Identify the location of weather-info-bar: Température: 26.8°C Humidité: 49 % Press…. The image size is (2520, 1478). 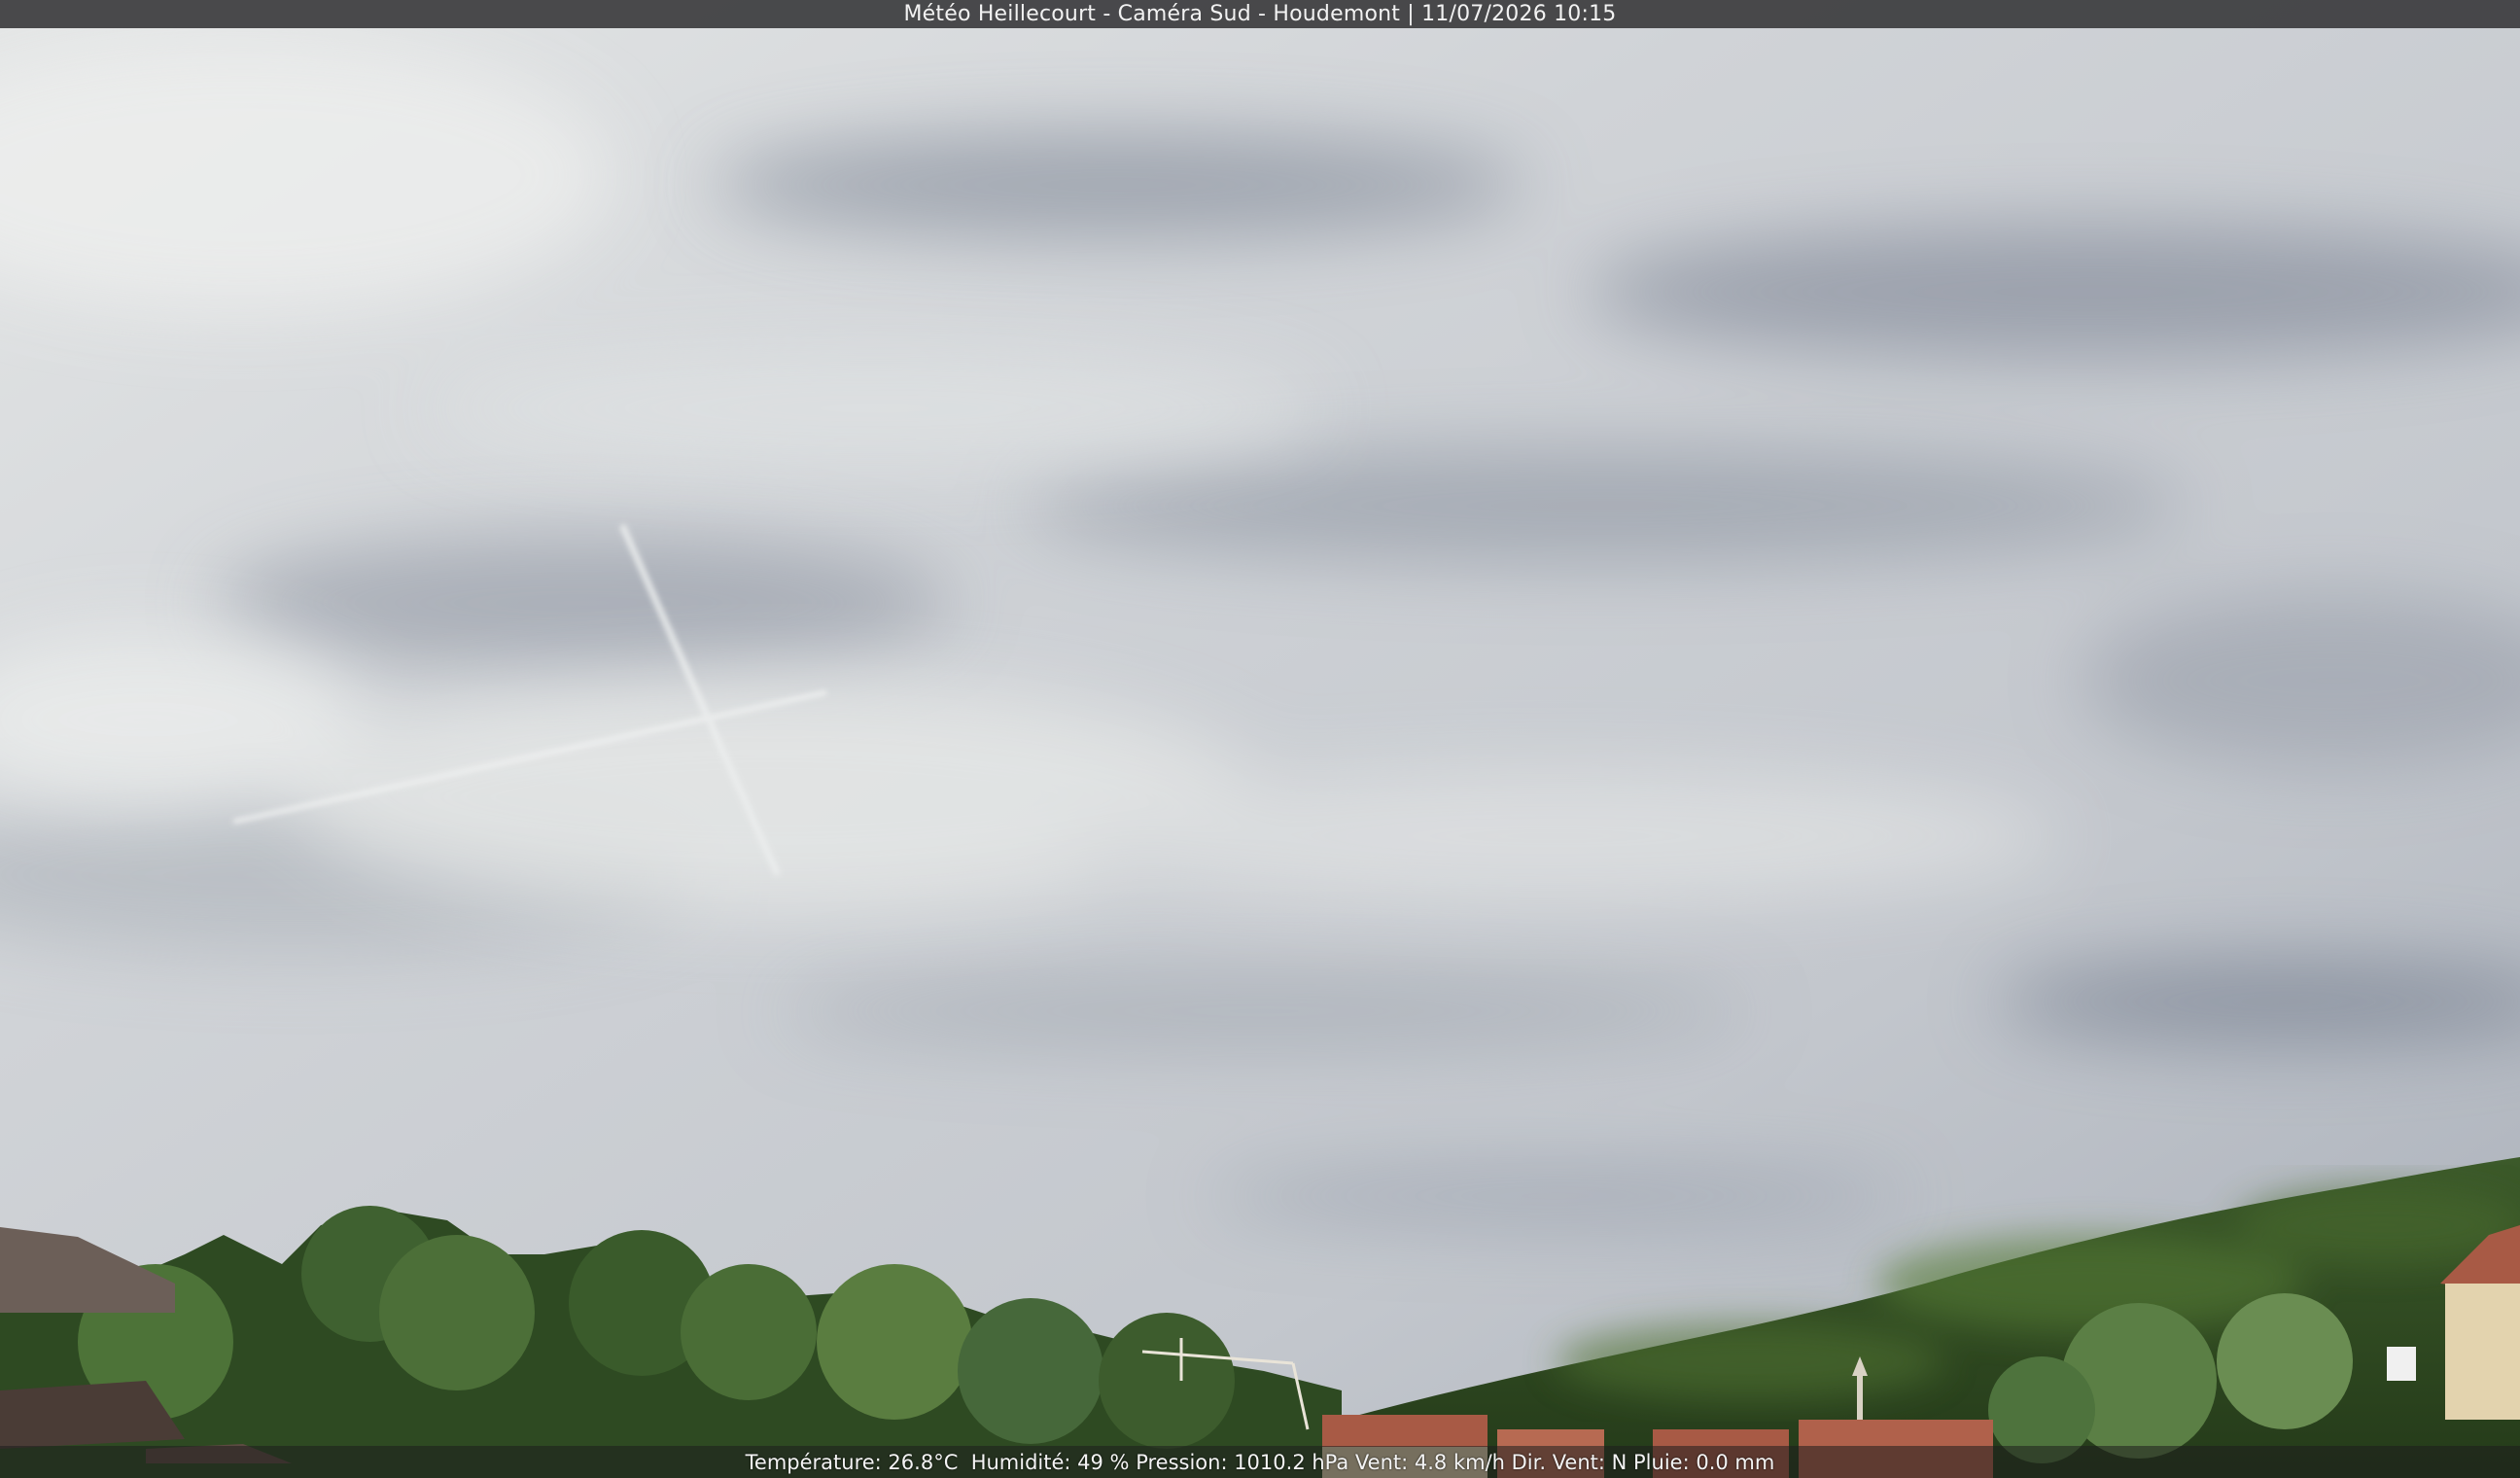
(1260, 1462).